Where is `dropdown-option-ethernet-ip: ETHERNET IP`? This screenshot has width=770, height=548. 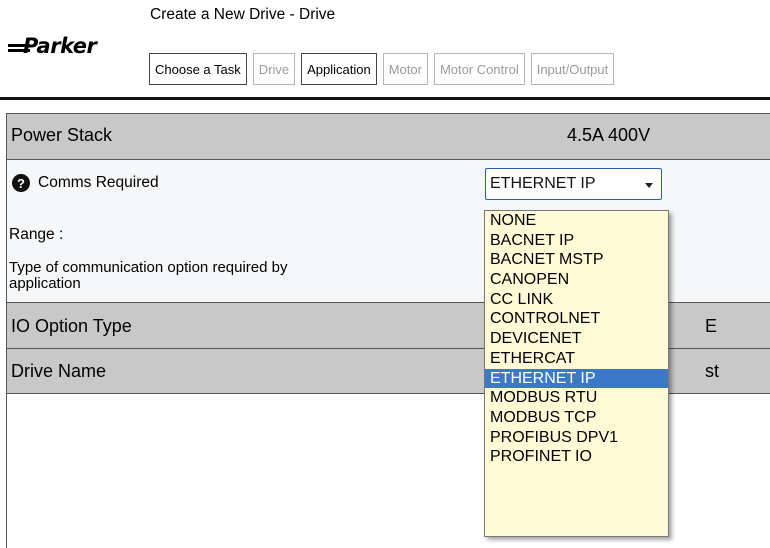 dropdown-option-ethernet-ip: ETHERNET IP is located at coordinates (576, 378).